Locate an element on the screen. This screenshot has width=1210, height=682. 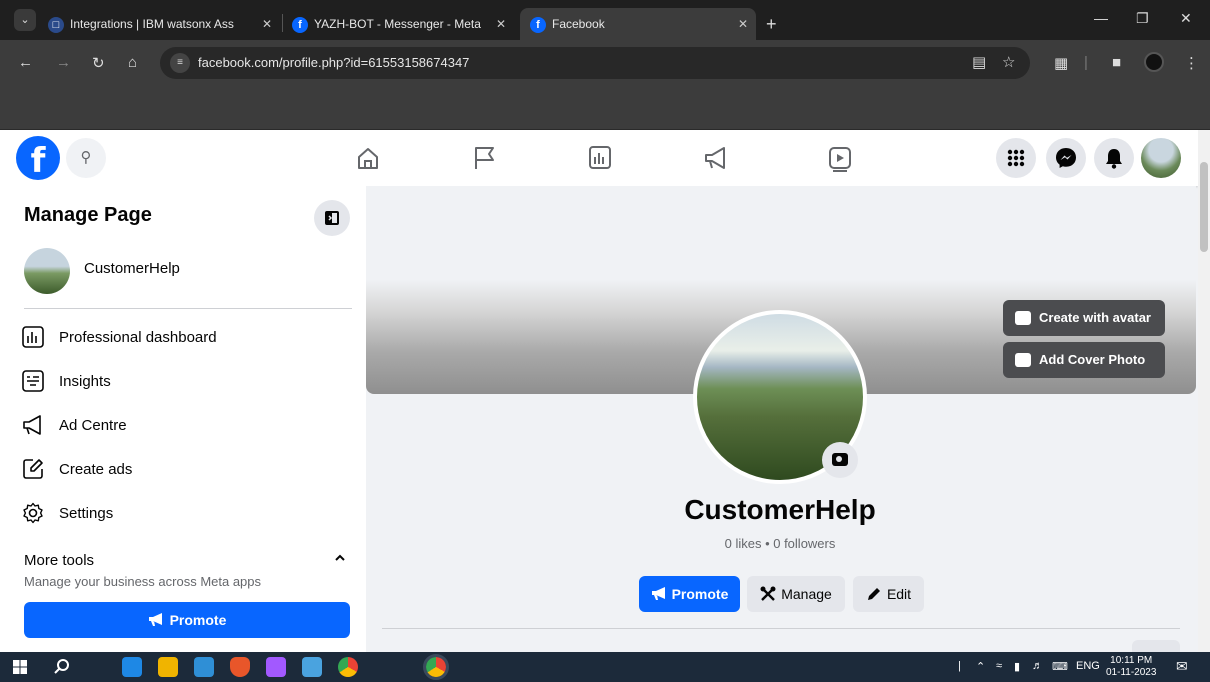
close-window-icon: ✕ is located at coordinates (1186, 18).